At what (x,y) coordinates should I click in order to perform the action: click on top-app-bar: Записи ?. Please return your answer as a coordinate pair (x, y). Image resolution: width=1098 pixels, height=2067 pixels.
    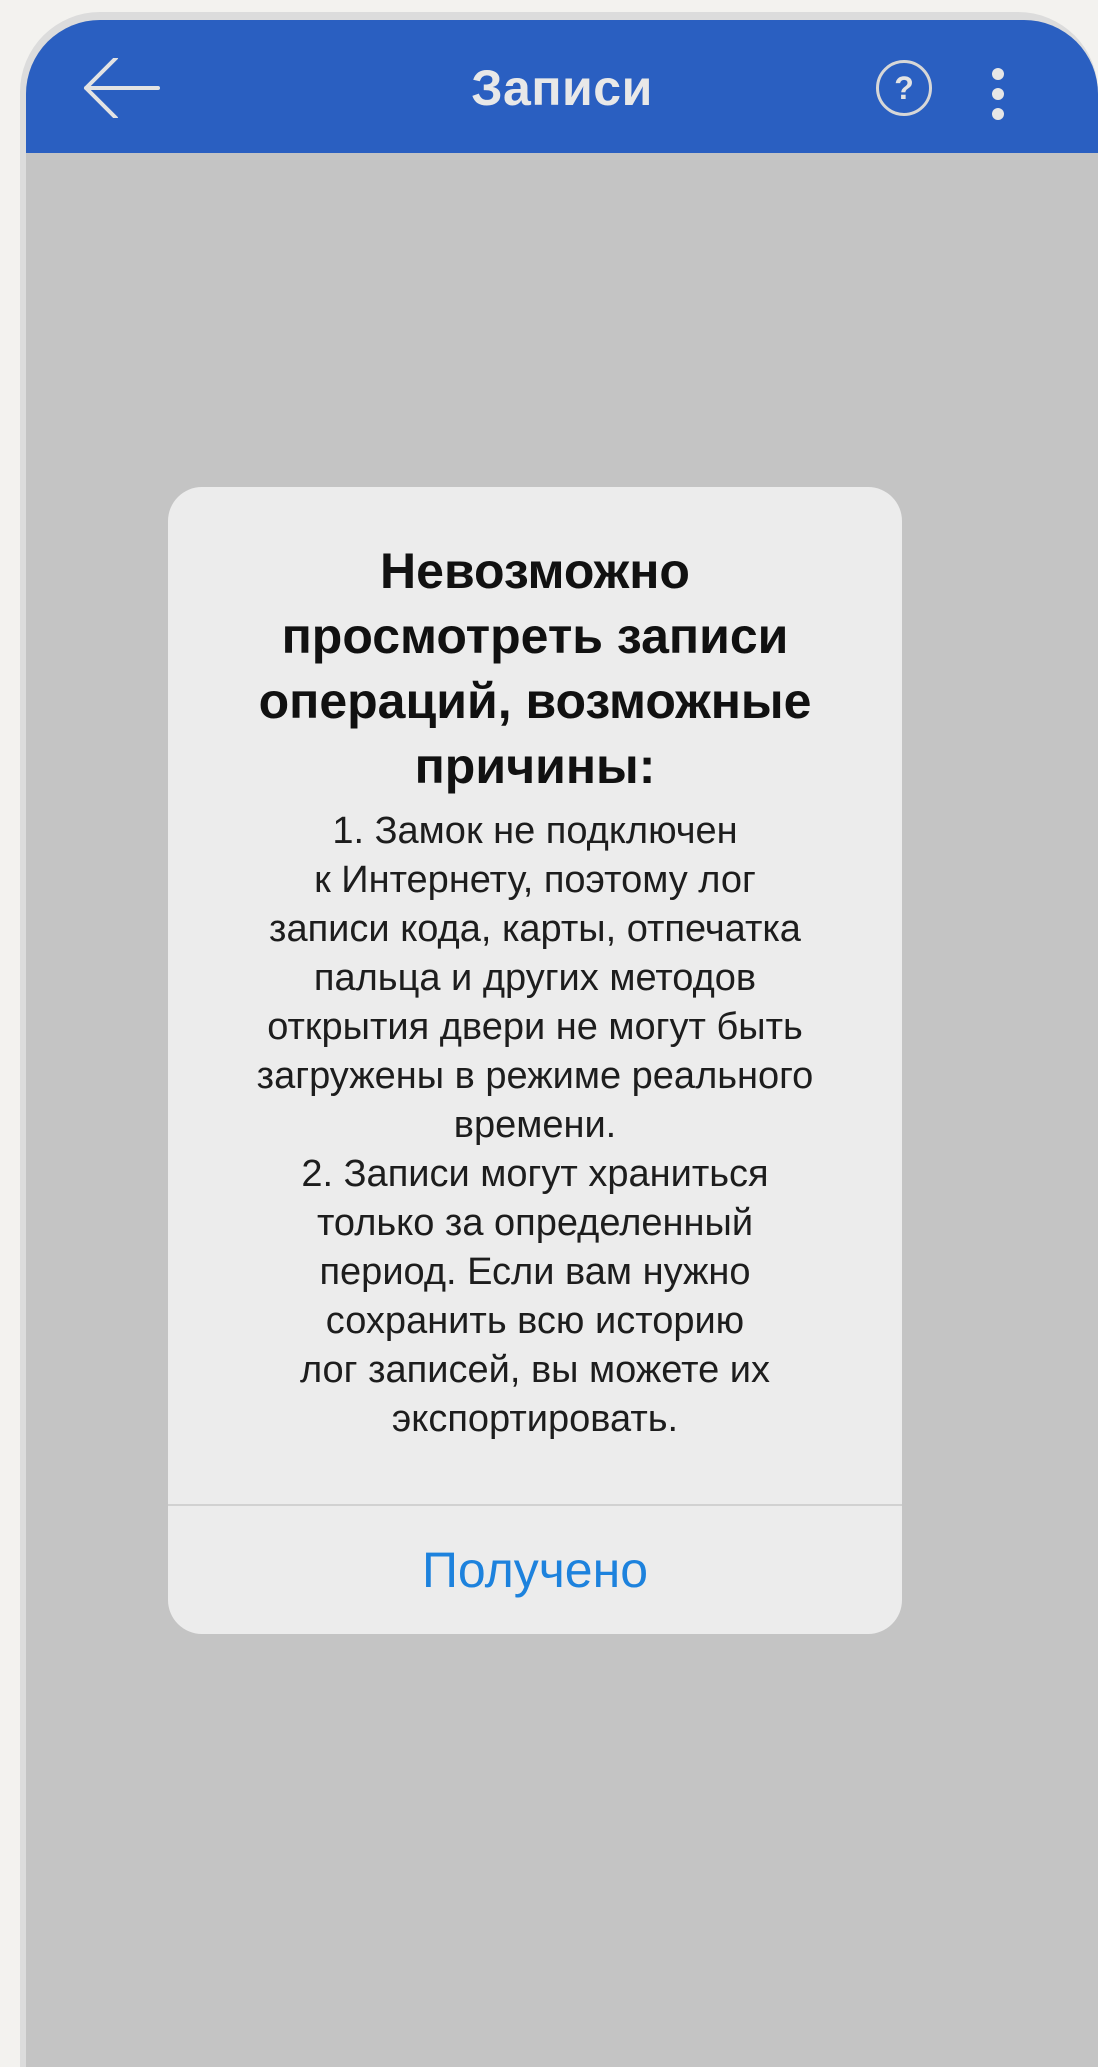
    Looking at the image, I should click on (562, 86).